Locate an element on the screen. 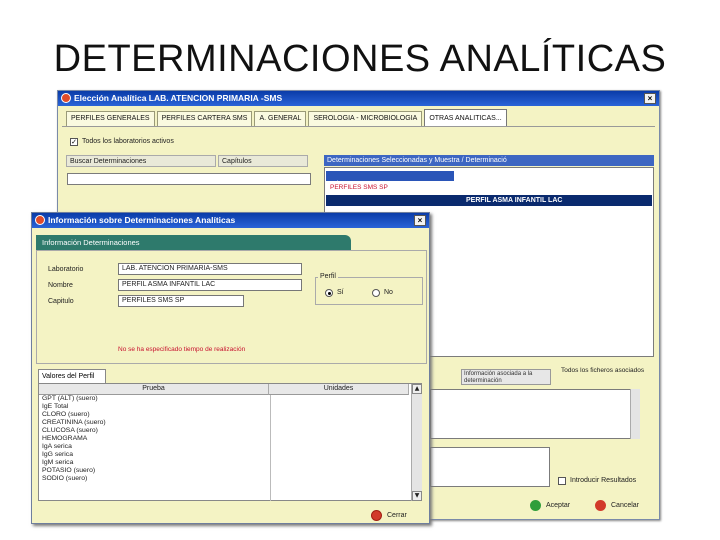 The image size is (720, 540). capitulo-label: Capitulo is located at coordinates (61, 301).